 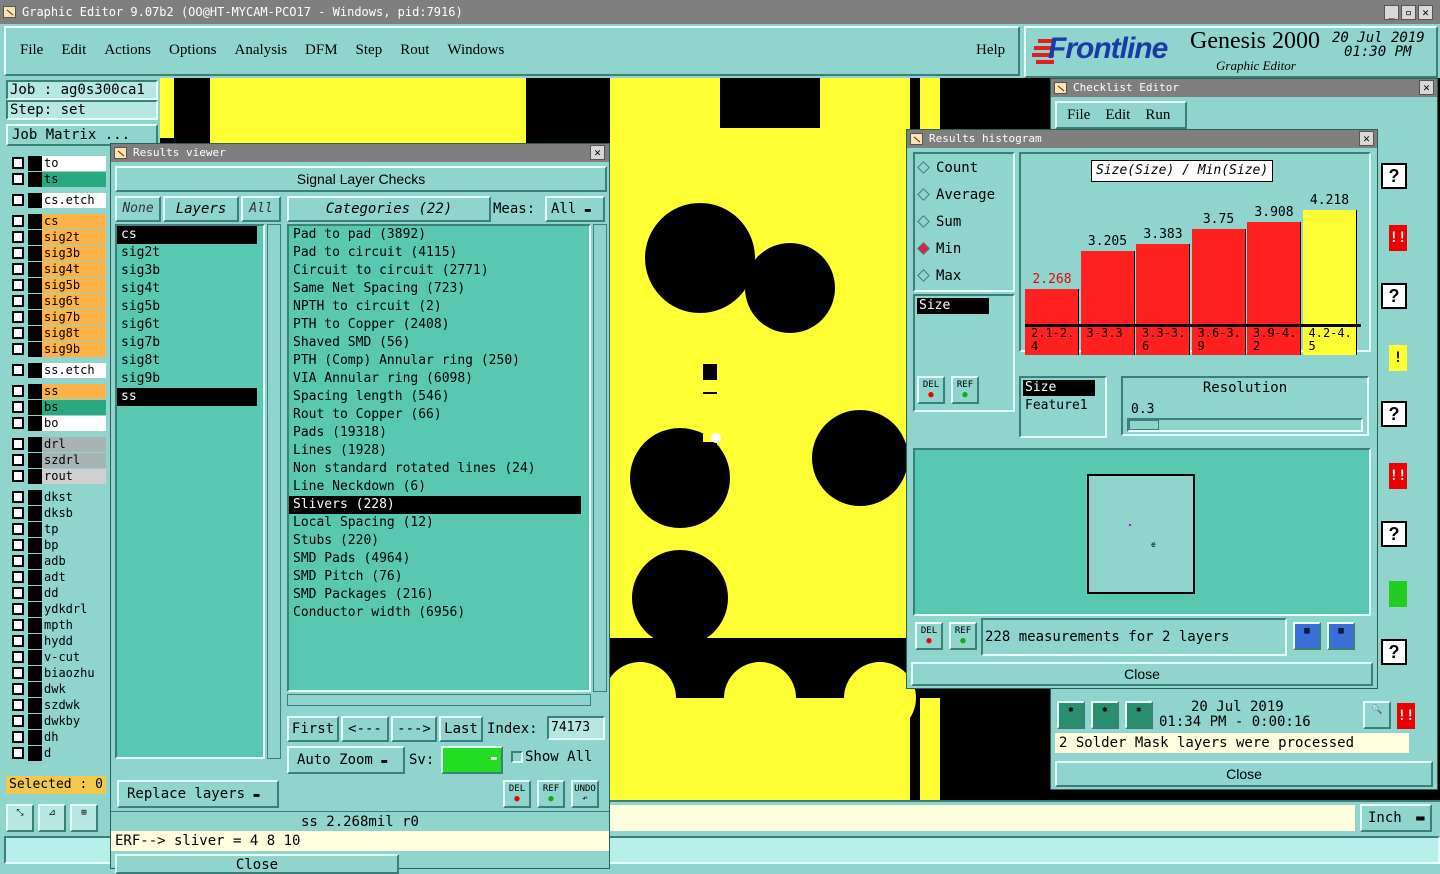 I want to click on units-dropdown: Inch ▬, so click(x=1396, y=818).